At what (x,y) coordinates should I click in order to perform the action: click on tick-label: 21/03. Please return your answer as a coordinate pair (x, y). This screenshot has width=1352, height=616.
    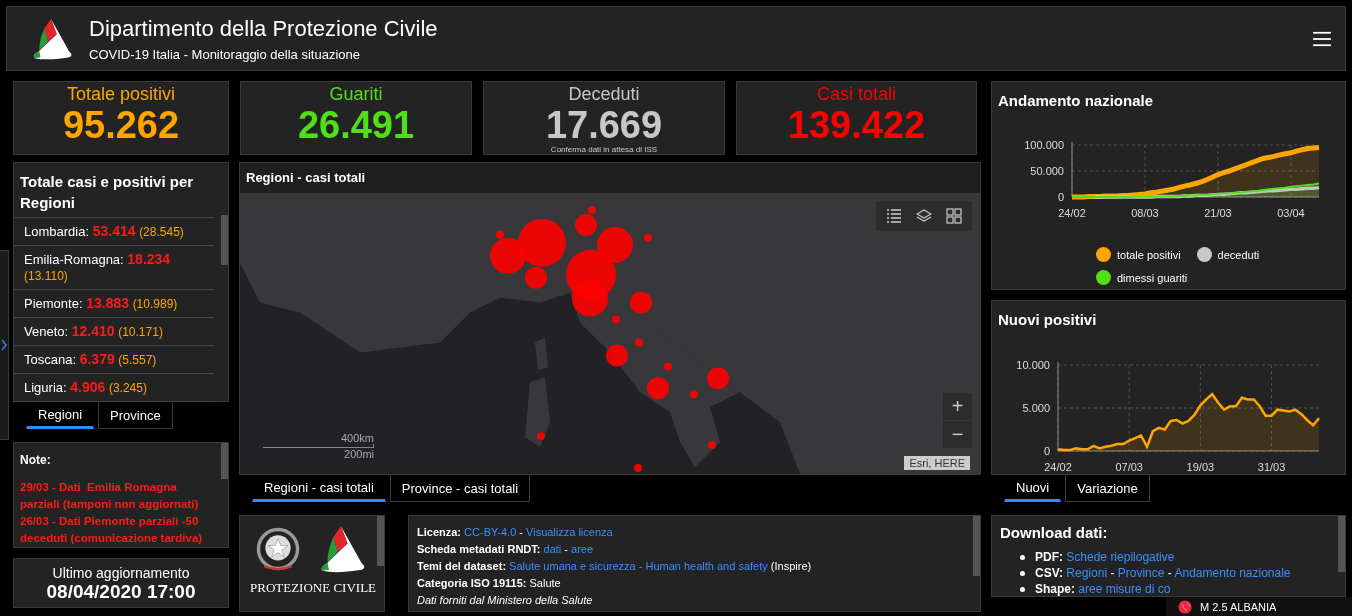
    Looking at the image, I should click on (1218, 213).